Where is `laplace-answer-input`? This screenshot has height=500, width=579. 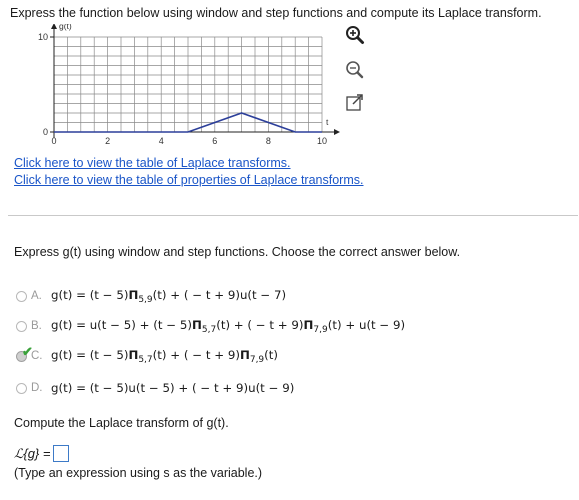
laplace-answer-input is located at coordinates (61, 453).